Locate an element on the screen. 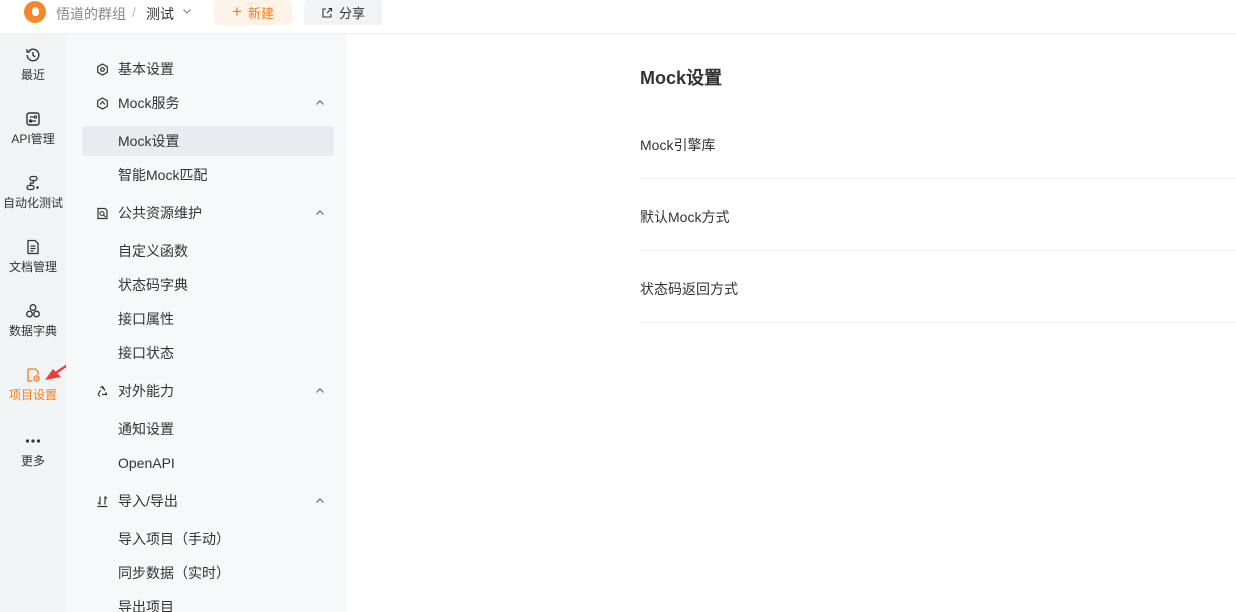  rail-item-api: API管理 is located at coordinates (33, 136).